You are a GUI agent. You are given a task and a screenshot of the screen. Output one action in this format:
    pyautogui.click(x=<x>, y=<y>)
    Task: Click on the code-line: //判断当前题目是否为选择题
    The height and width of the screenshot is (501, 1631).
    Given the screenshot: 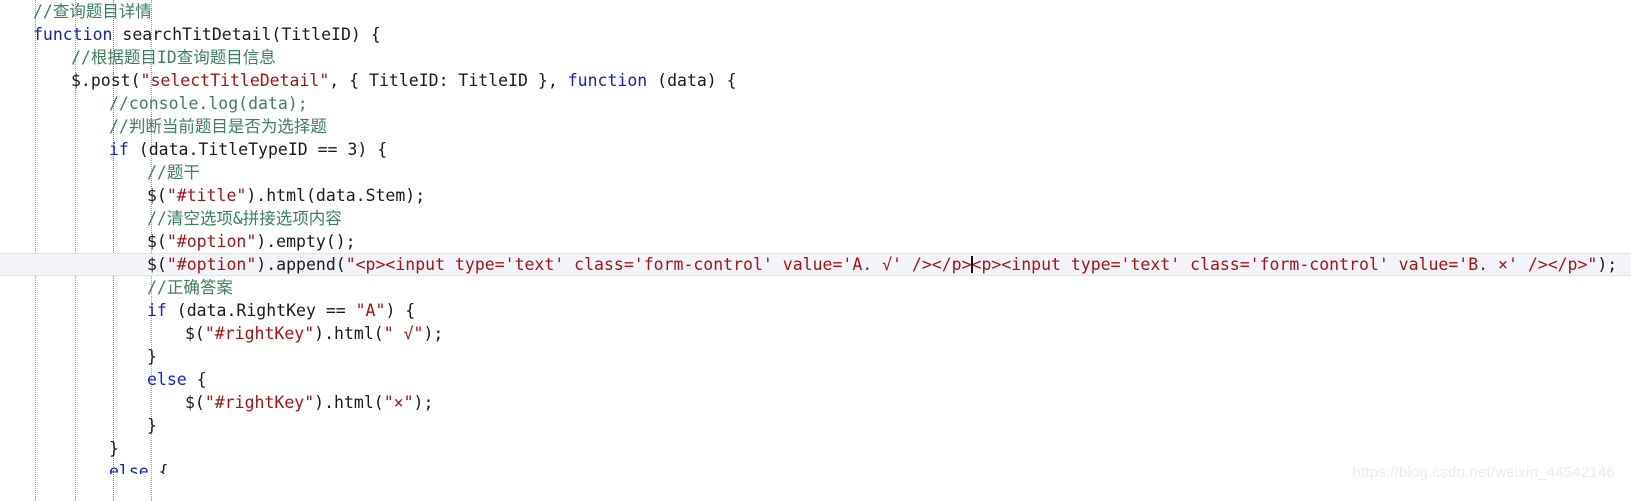 What is the action you would take?
    pyautogui.click(x=815, y=126)
    